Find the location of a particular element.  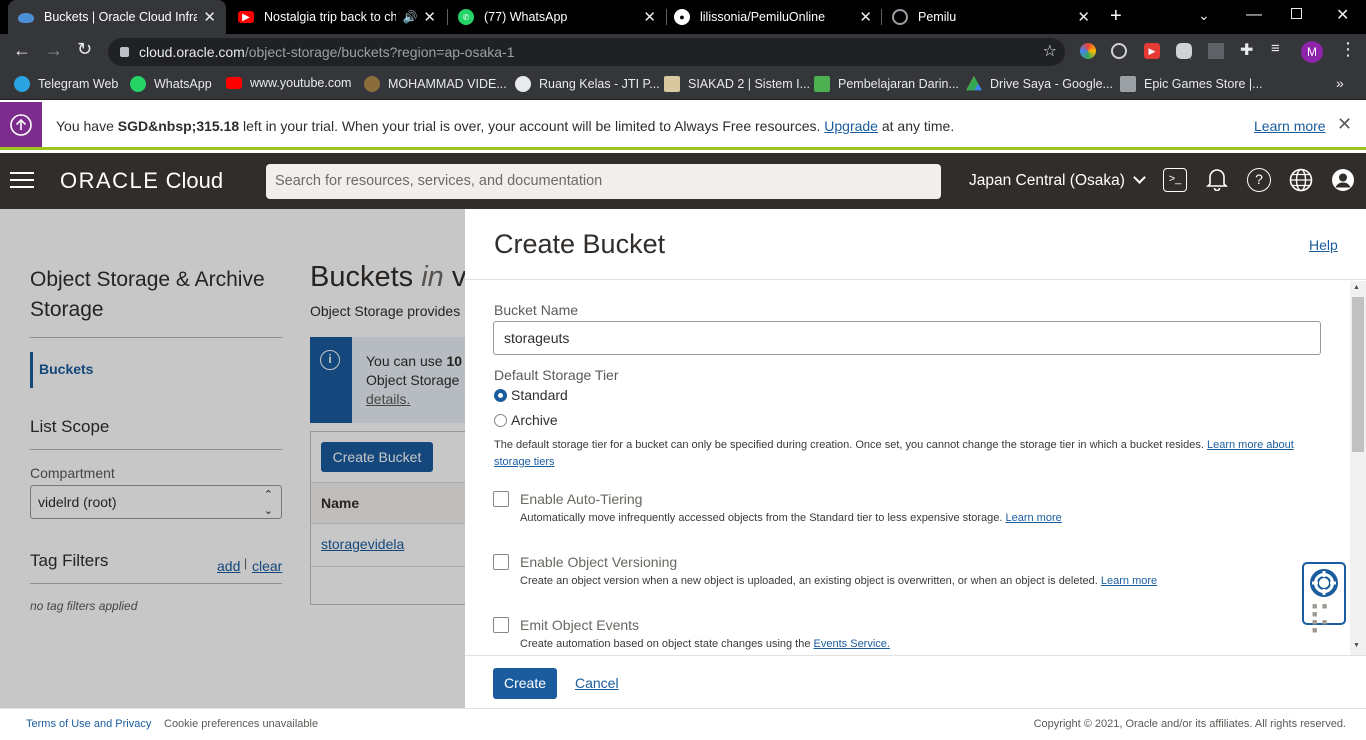

tab-youtube: ▶ Nostalgia trip back to ch 🔊 ✕ is located at coordinates (337, 17).